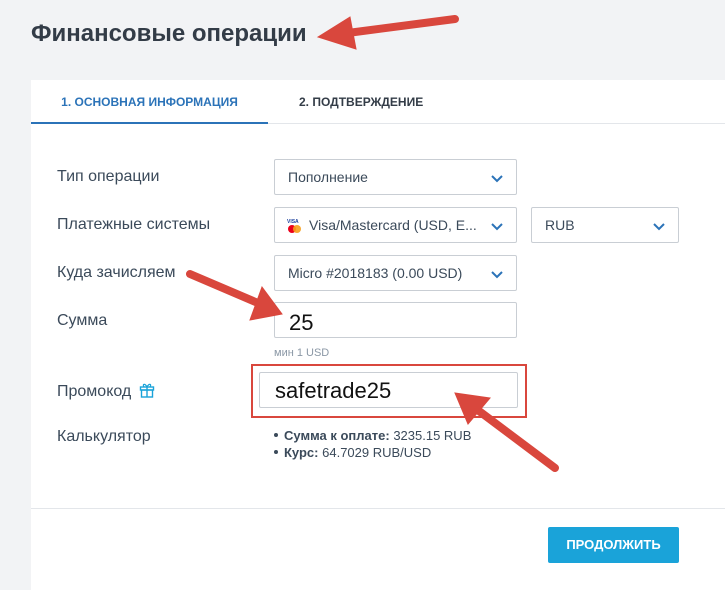  Describe the element at coordinates (560, 225) in the screenshot. I see `currency-value: RUB` at that location.